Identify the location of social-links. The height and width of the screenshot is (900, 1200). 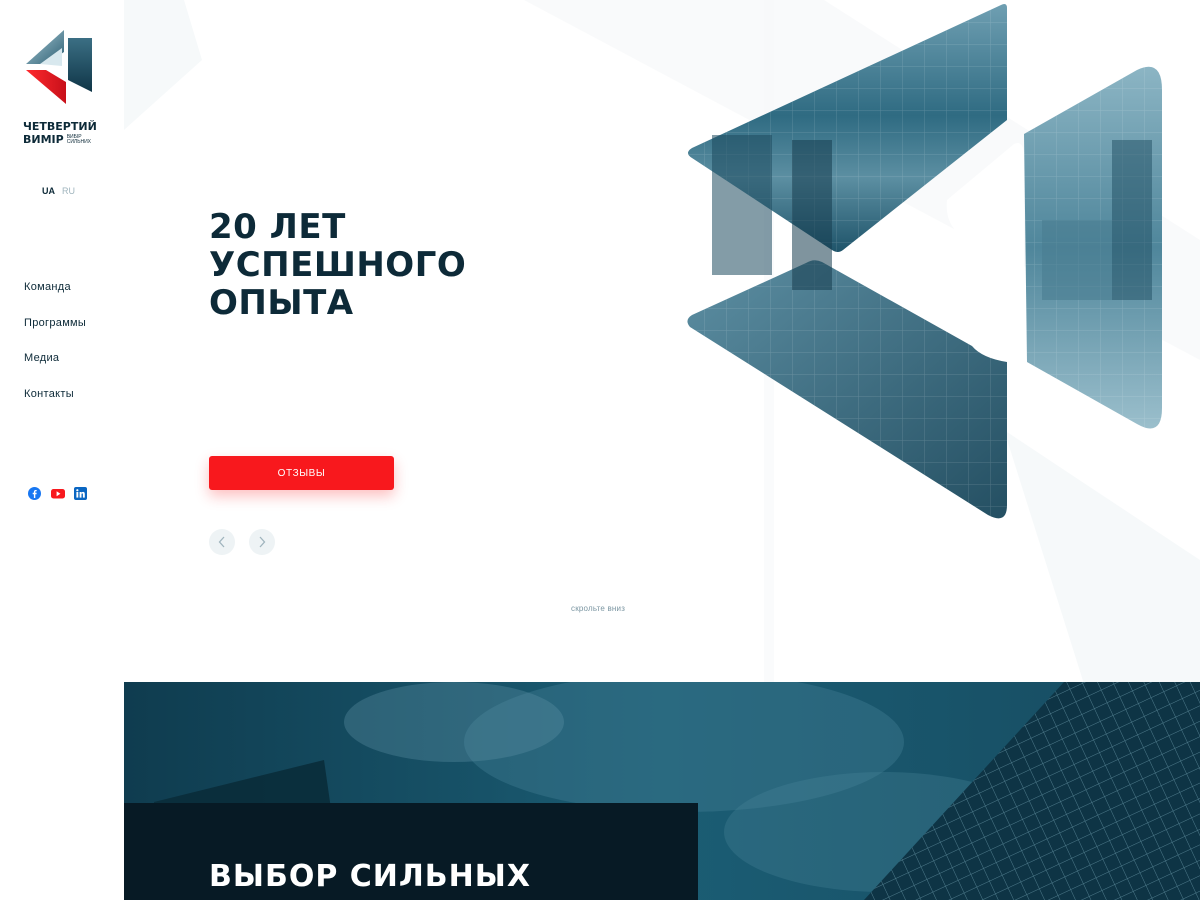
(57, 493).